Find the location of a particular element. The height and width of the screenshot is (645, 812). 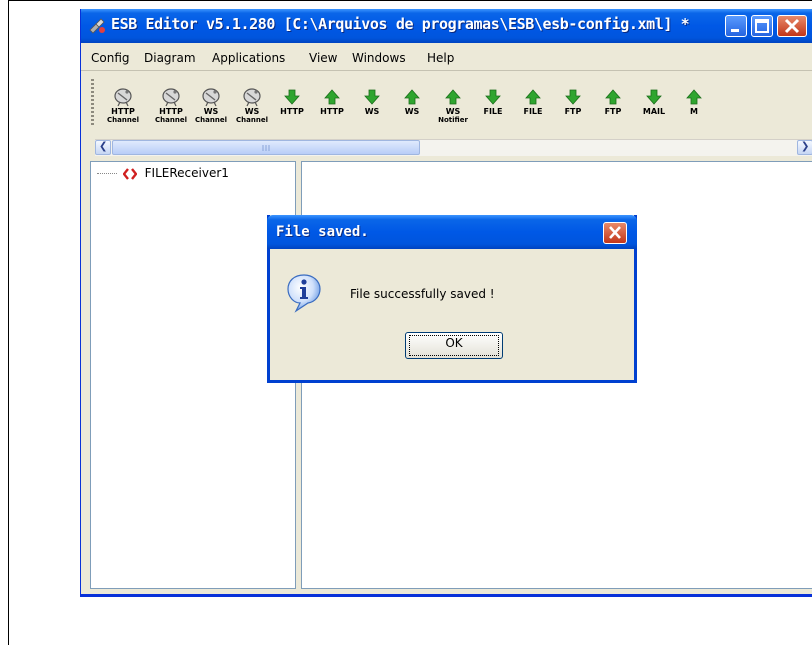

information-icon is located at coordinates (304, 293).